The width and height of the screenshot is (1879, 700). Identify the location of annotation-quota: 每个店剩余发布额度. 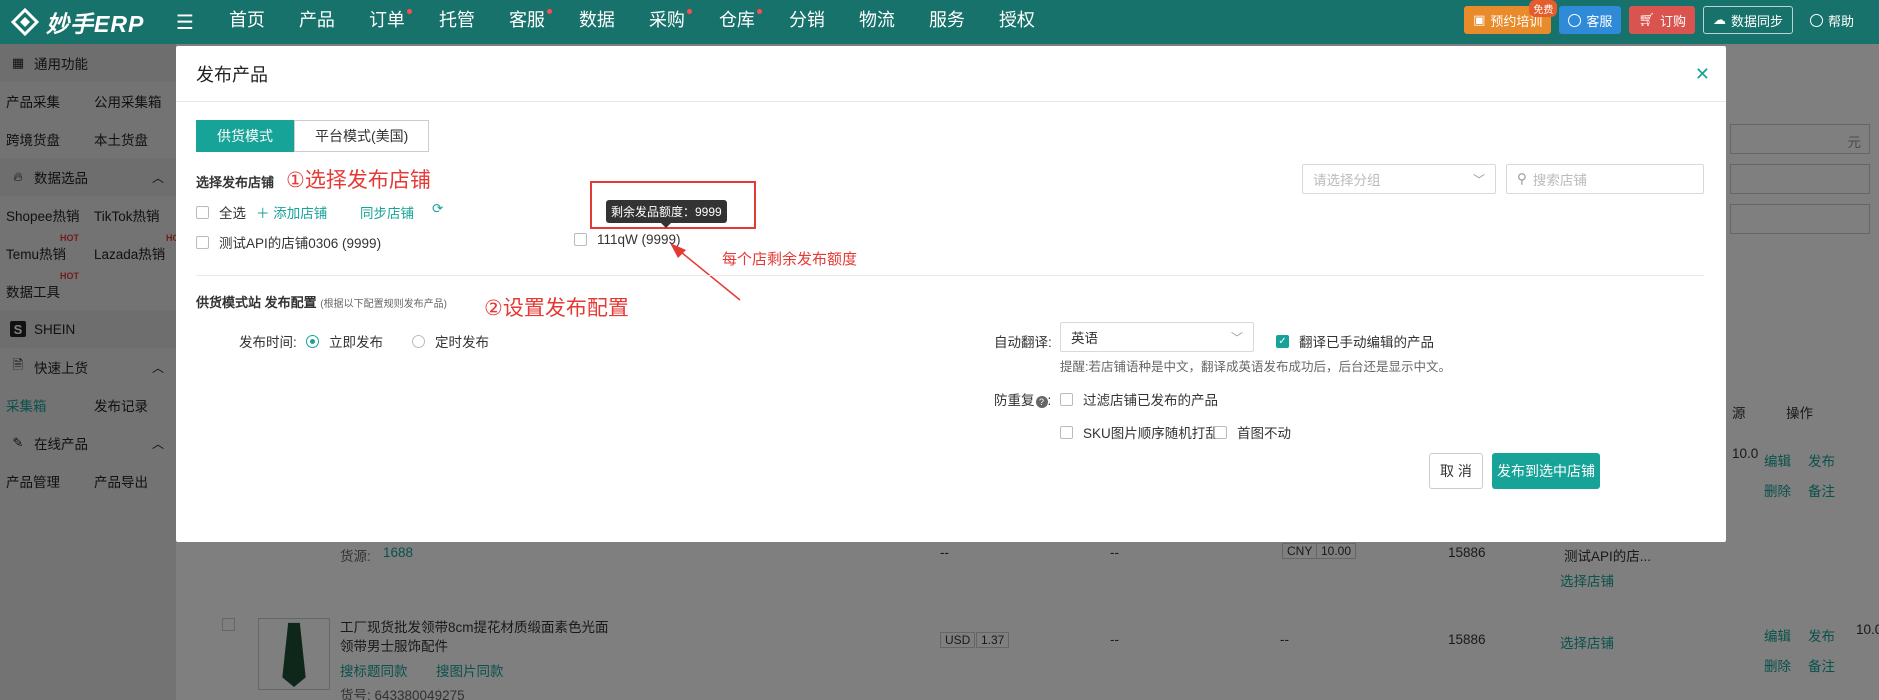
(790, 259).